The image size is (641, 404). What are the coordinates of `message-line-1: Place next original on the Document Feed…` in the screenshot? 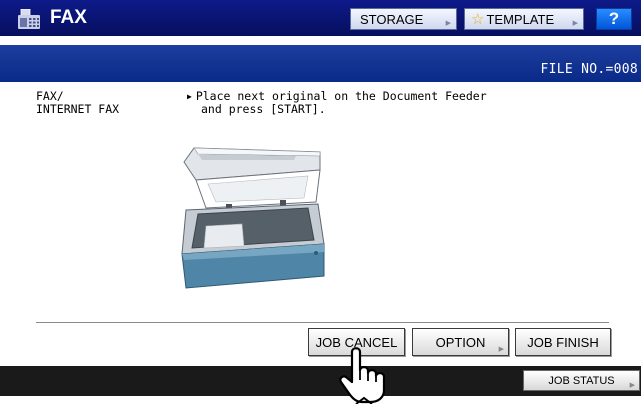 It's located at (341, 96).